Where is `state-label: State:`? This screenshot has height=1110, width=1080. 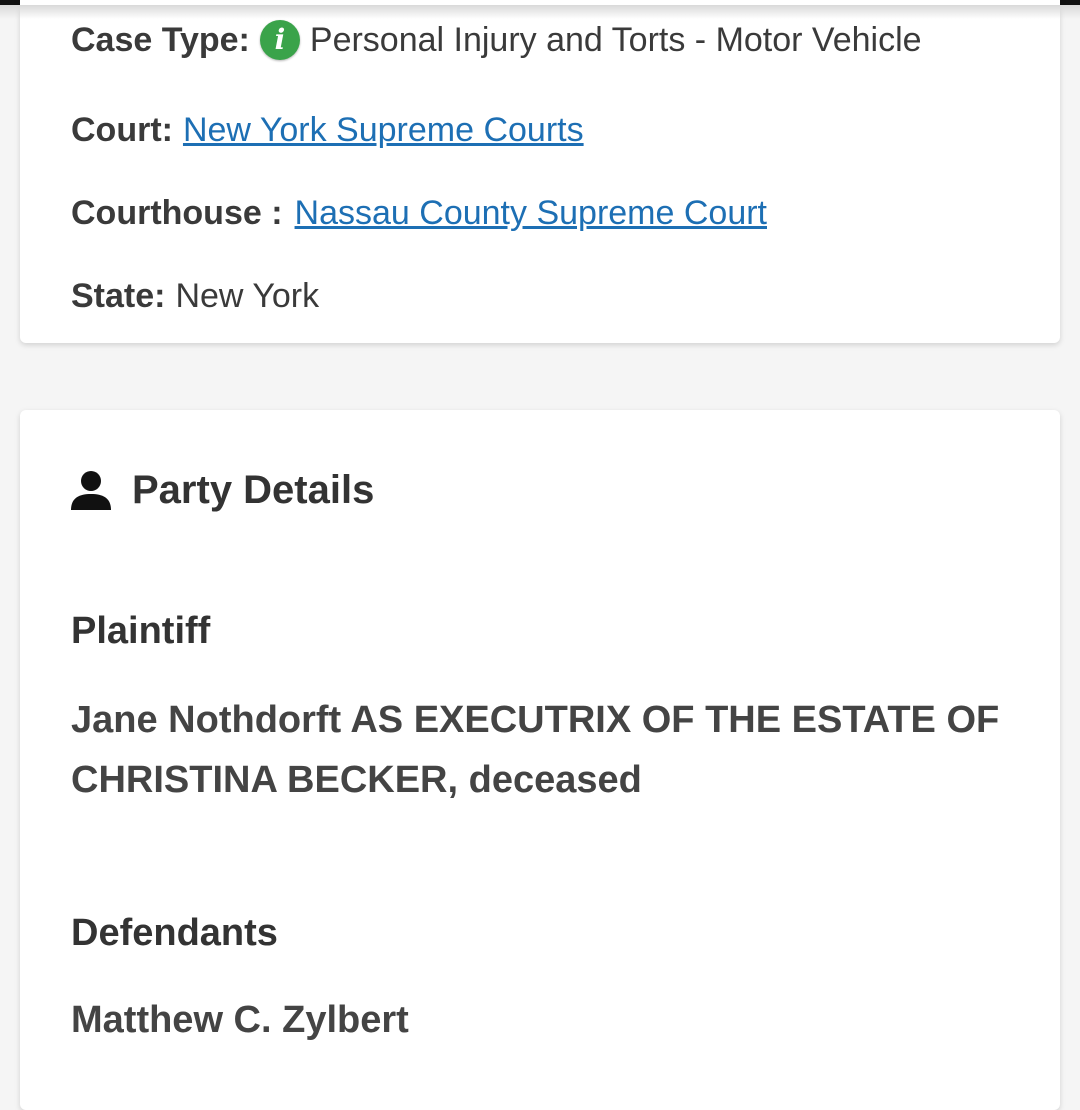
state-label: State: is located at coordinates (118, 296).